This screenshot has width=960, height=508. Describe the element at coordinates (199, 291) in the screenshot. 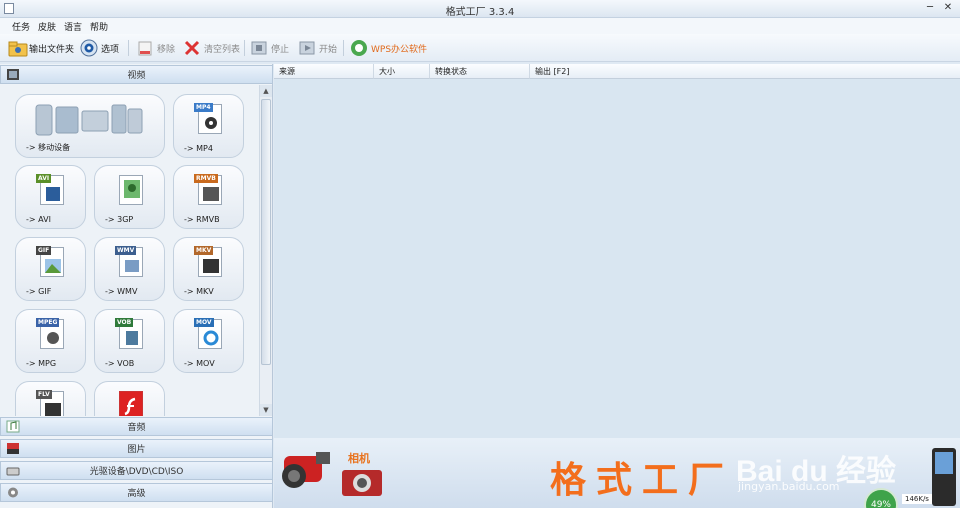

I see `tile-label: -> MKV` at that location.